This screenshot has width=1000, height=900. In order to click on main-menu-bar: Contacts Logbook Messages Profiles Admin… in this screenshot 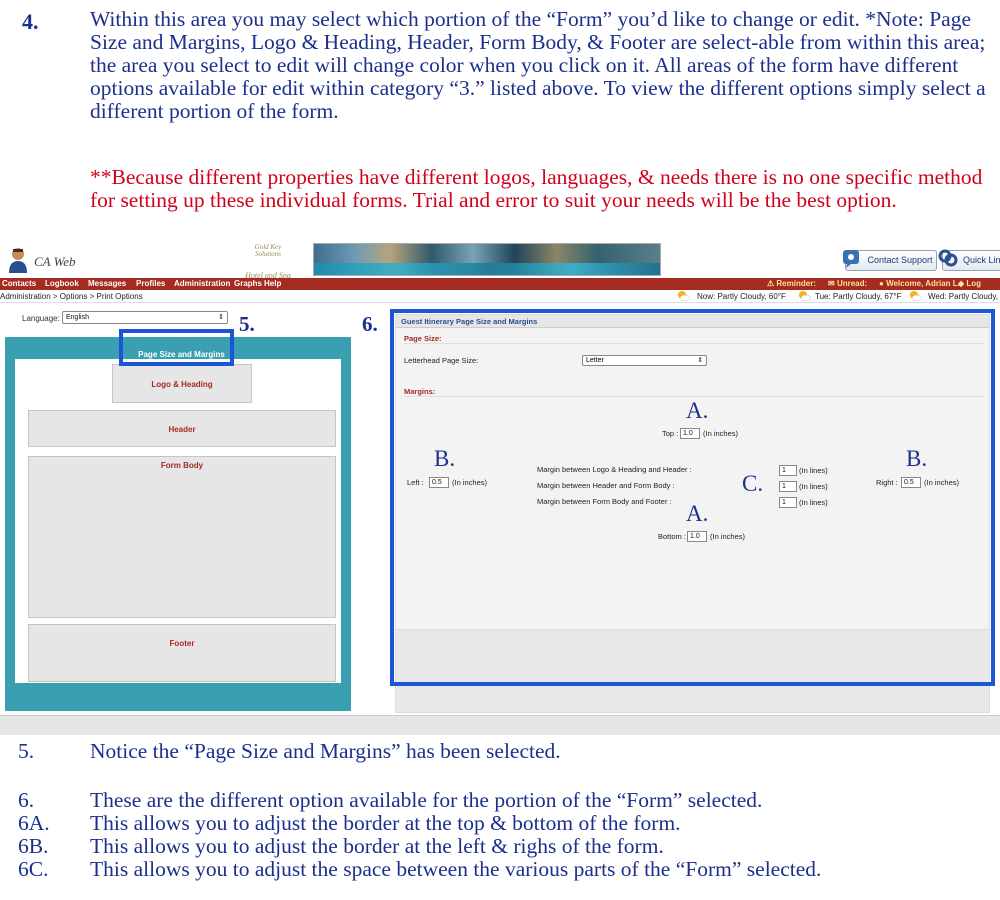, I will do `click(500, 284)`.